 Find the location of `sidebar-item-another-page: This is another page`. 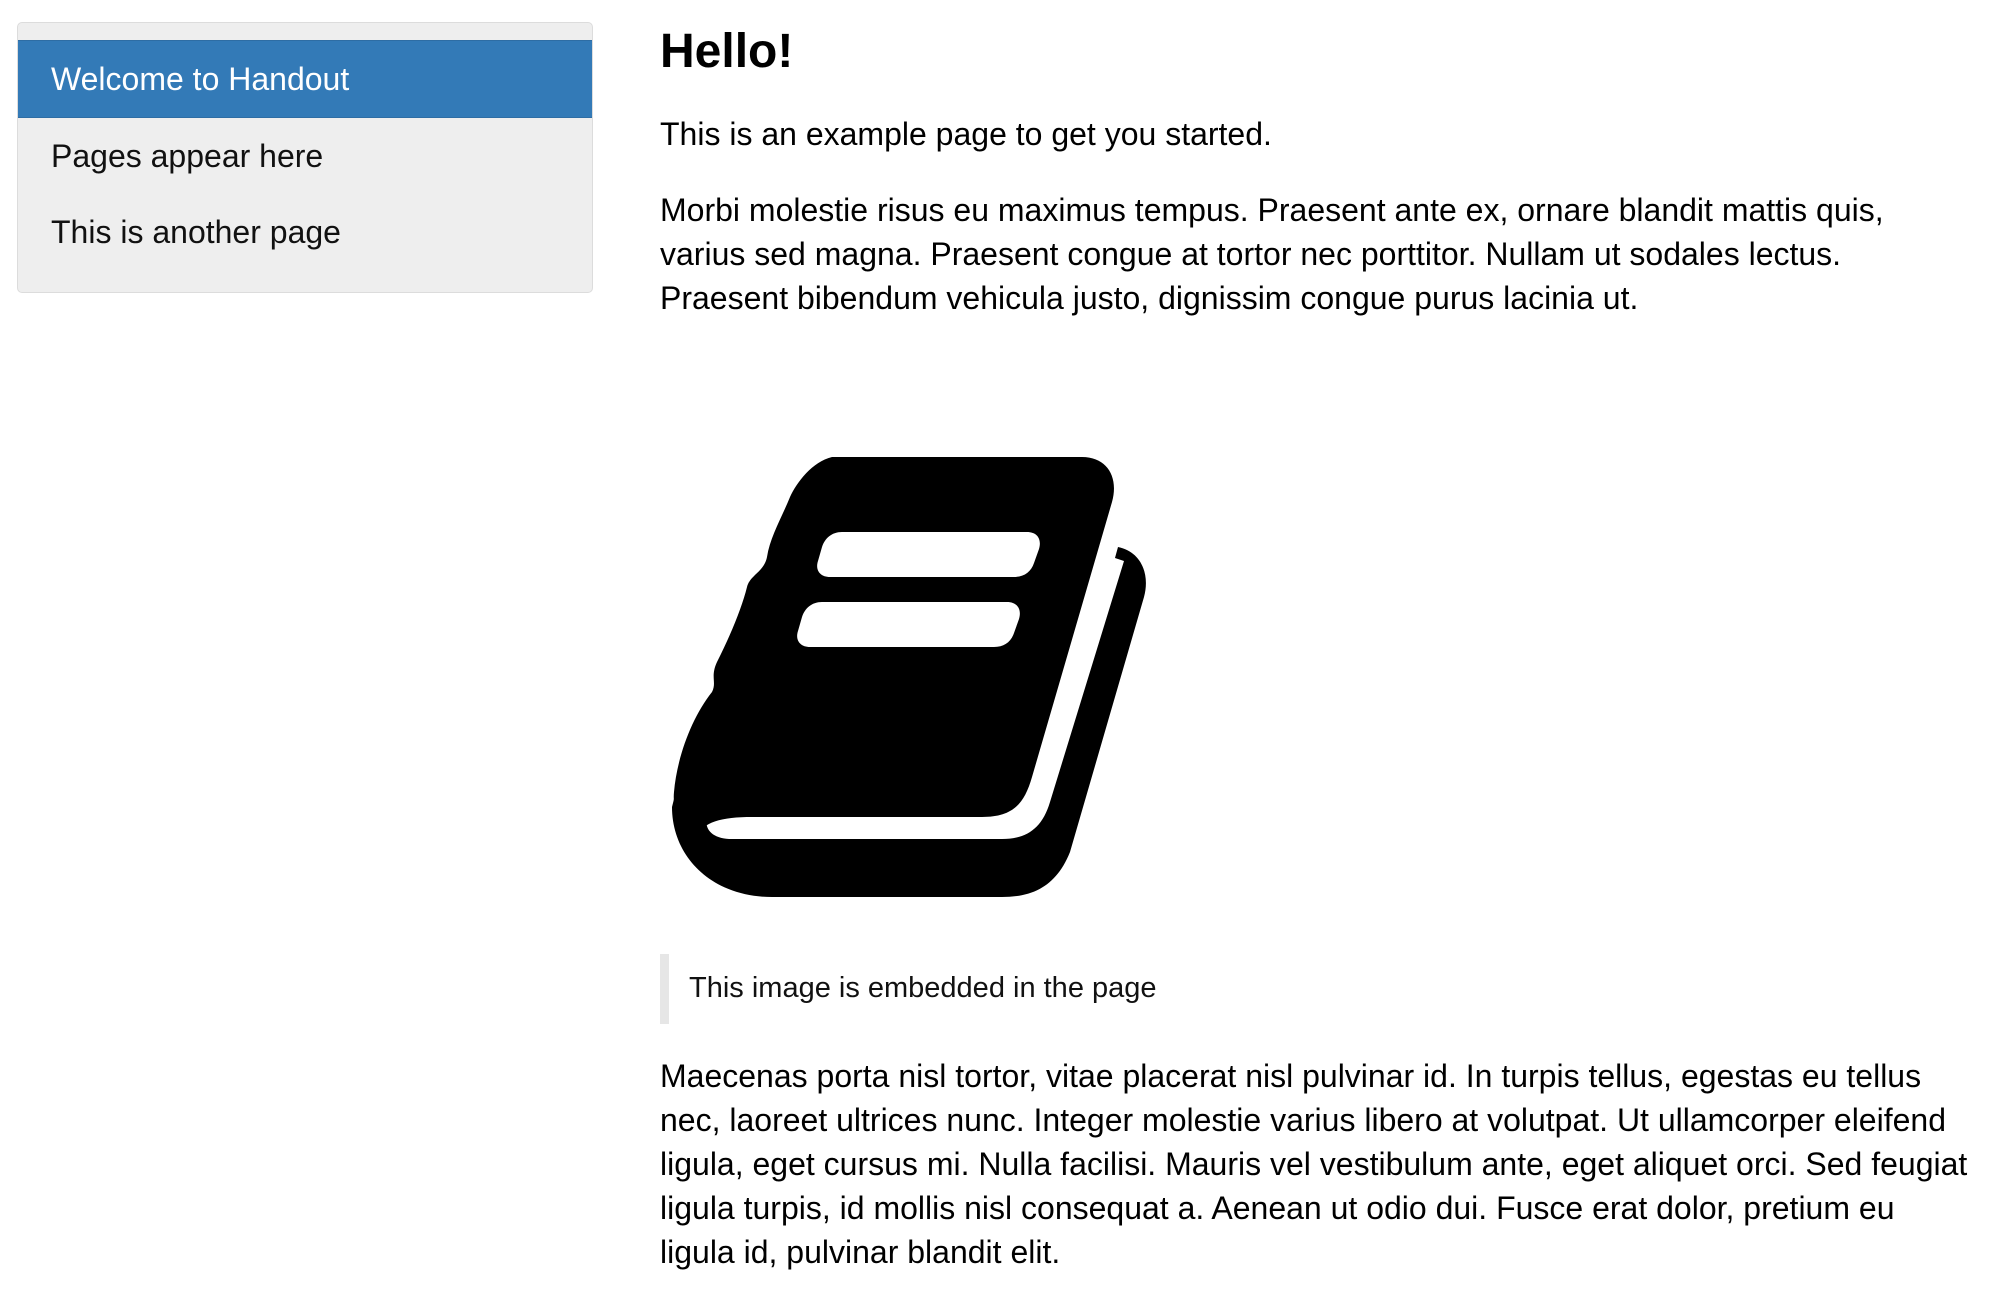

sidebar-item-another-page: This is another page is located at coordinates (305, 232).